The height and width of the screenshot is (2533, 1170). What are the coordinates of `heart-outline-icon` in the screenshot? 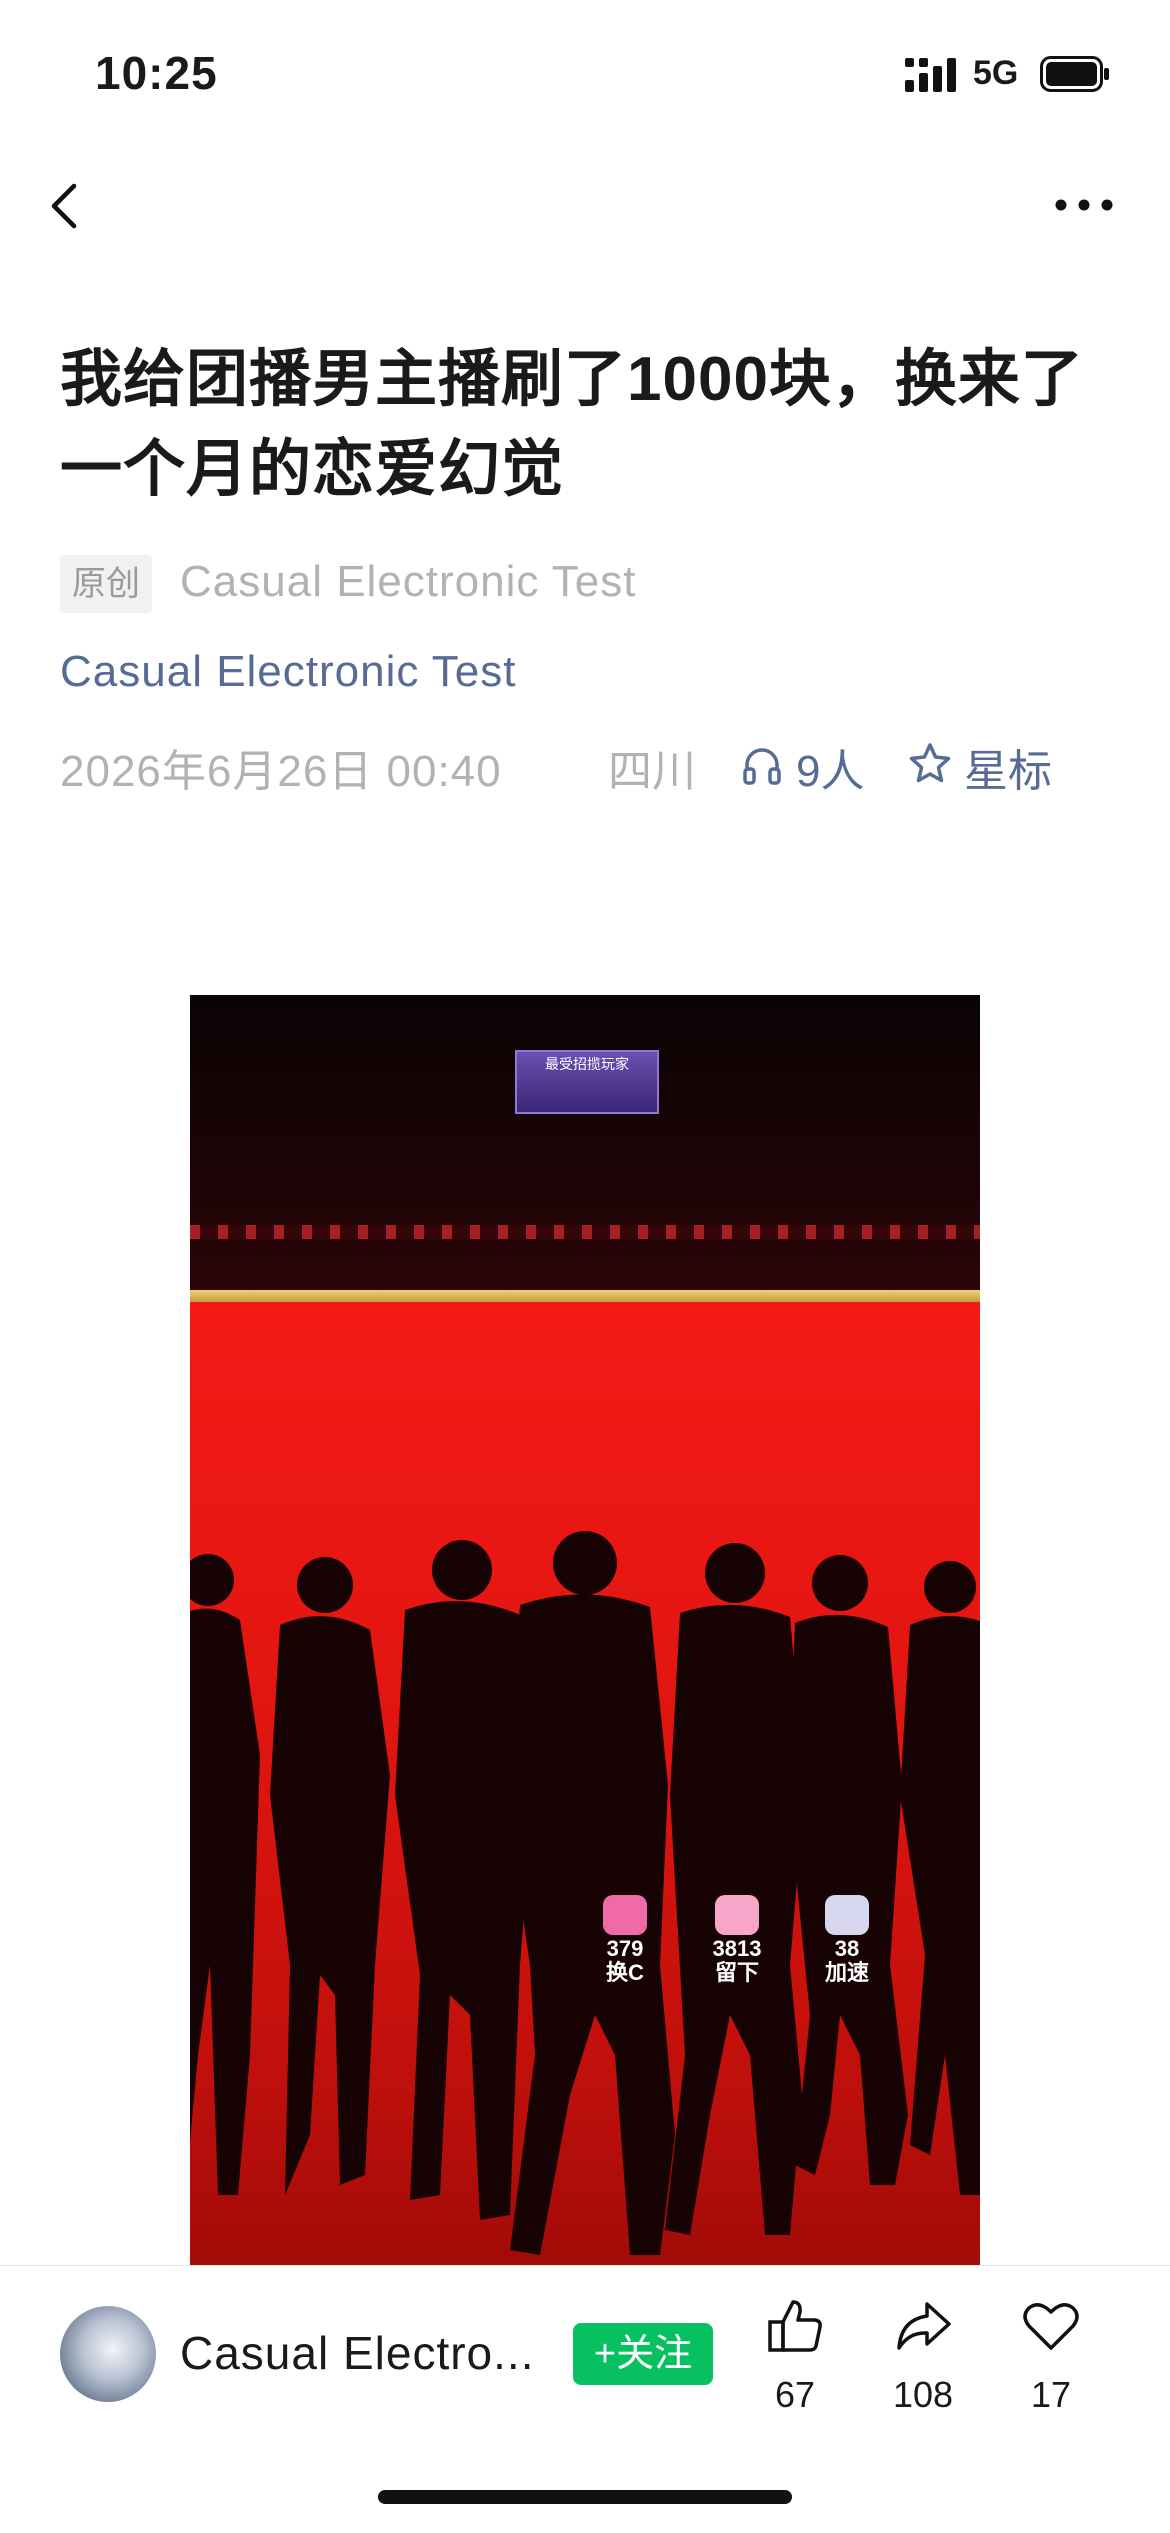 It's located at (1051, 2326).